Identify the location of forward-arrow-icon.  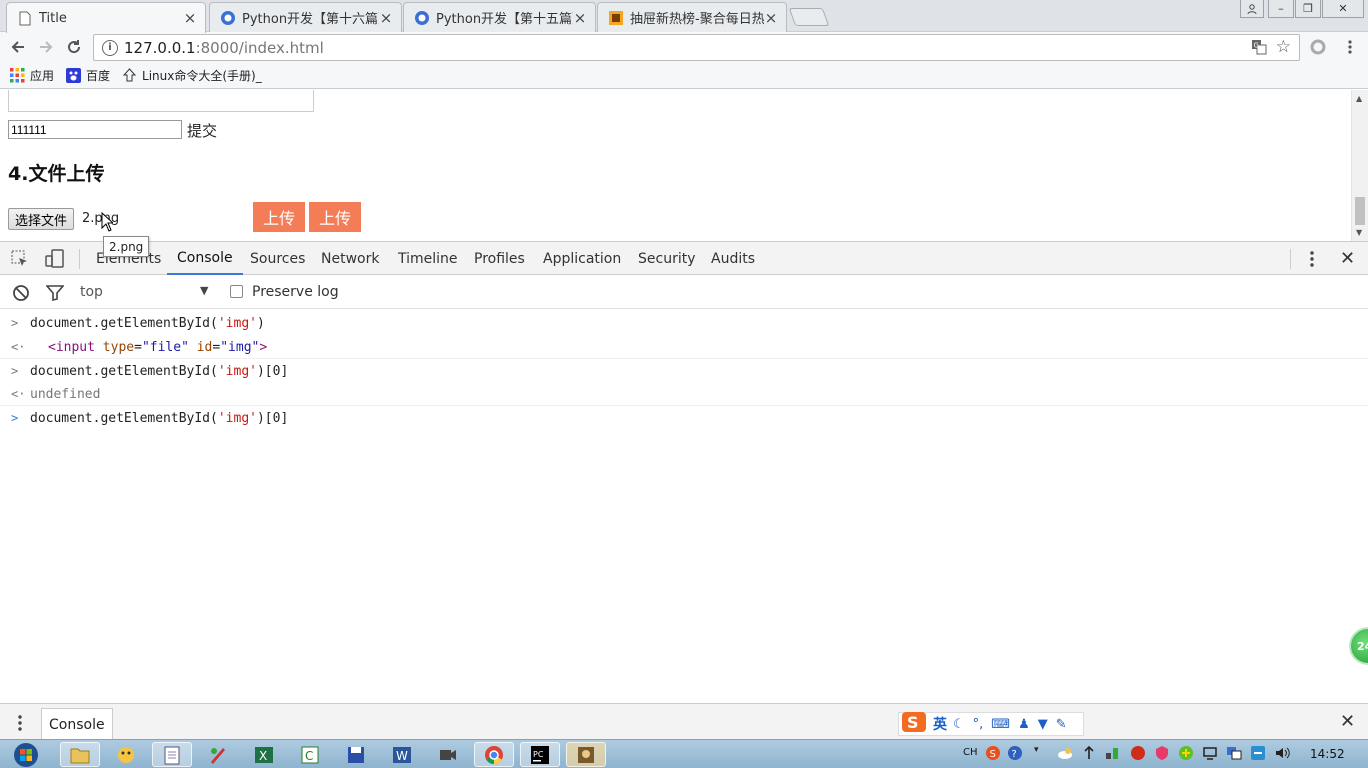
(46, 47).